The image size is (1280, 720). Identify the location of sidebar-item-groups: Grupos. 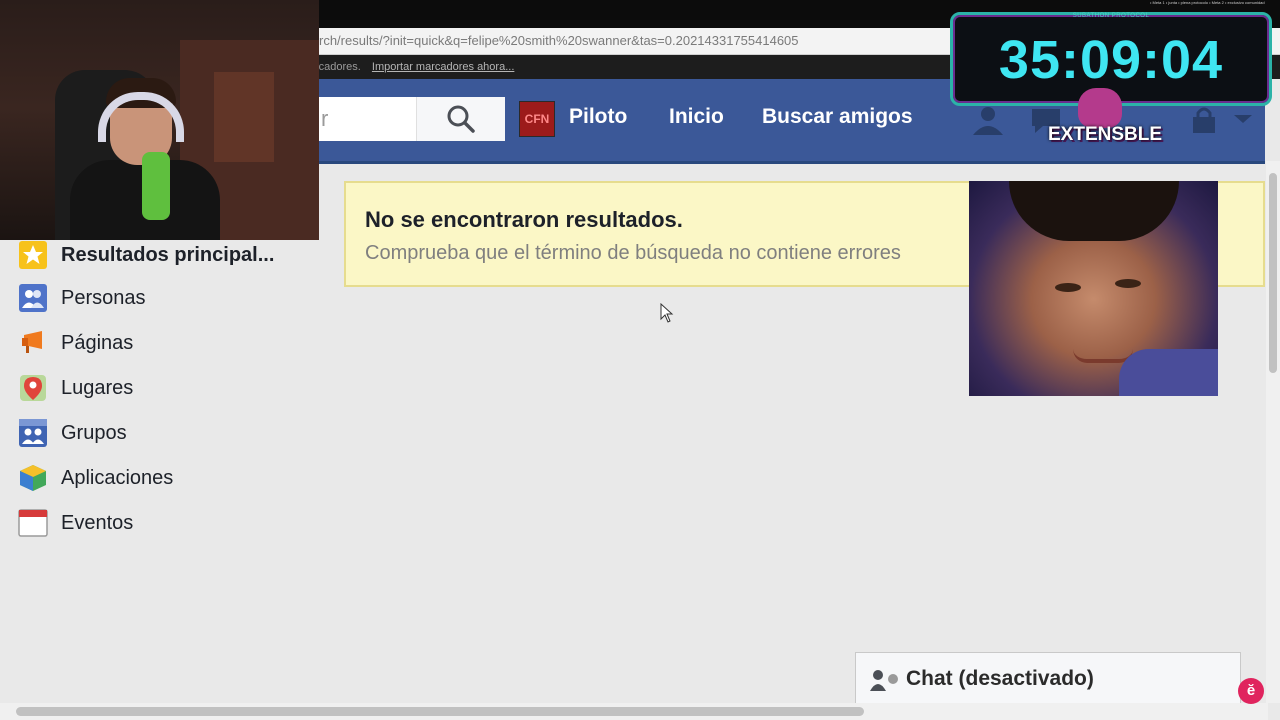
(168, 434).